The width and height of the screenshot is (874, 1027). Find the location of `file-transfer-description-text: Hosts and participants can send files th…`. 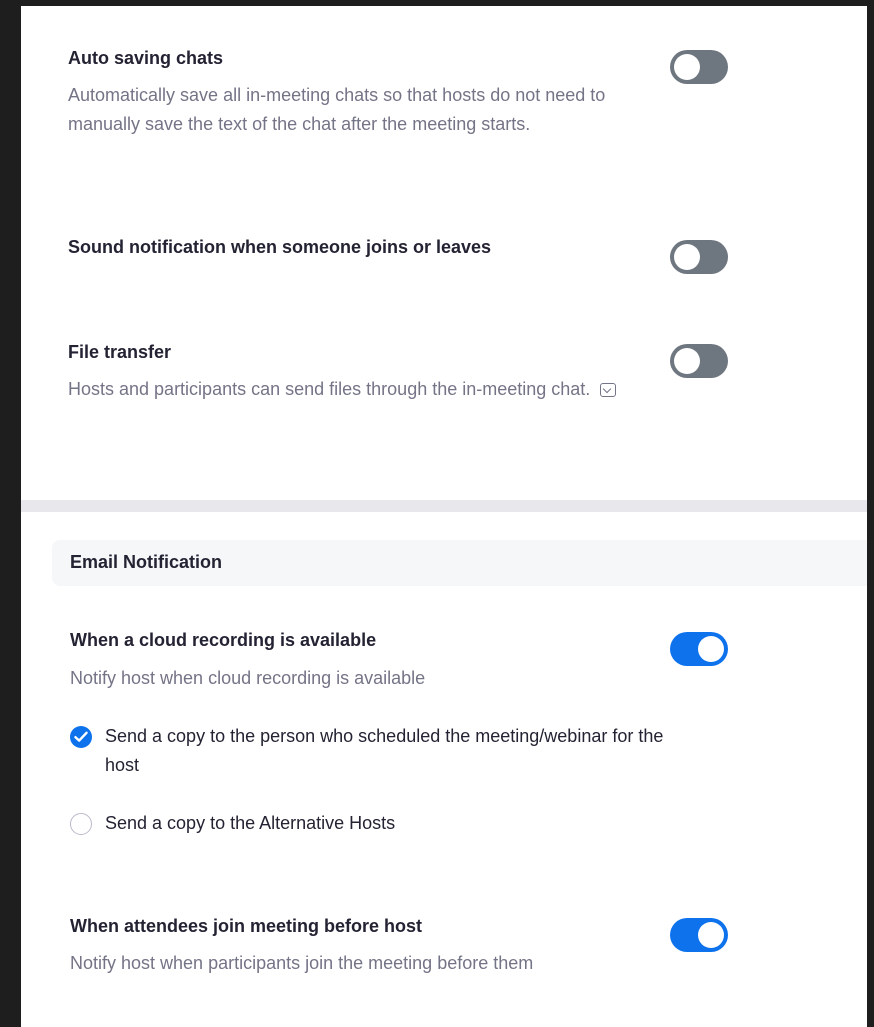

file-transfer-description-text: Hosts and participants can send files th… is located at coordinates (329, 389).